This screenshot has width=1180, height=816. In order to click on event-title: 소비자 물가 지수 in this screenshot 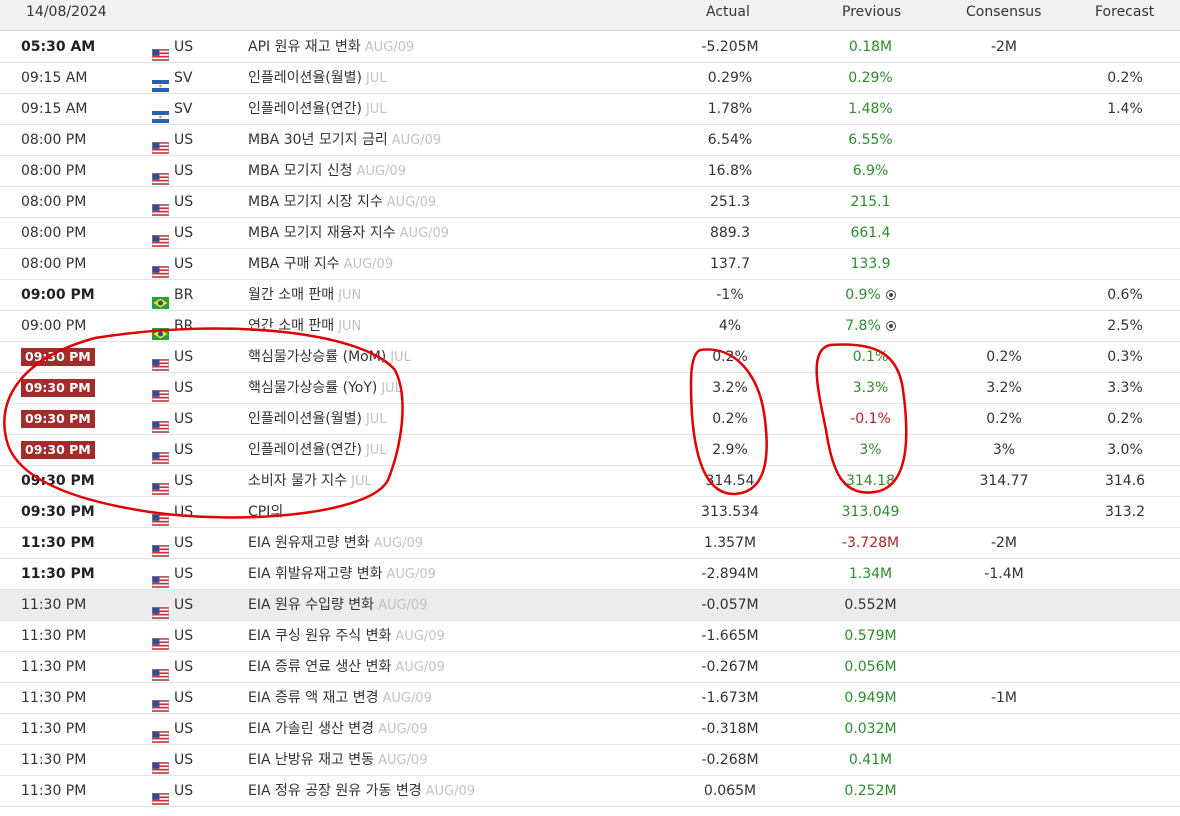, I will do `click(297, 481)`.